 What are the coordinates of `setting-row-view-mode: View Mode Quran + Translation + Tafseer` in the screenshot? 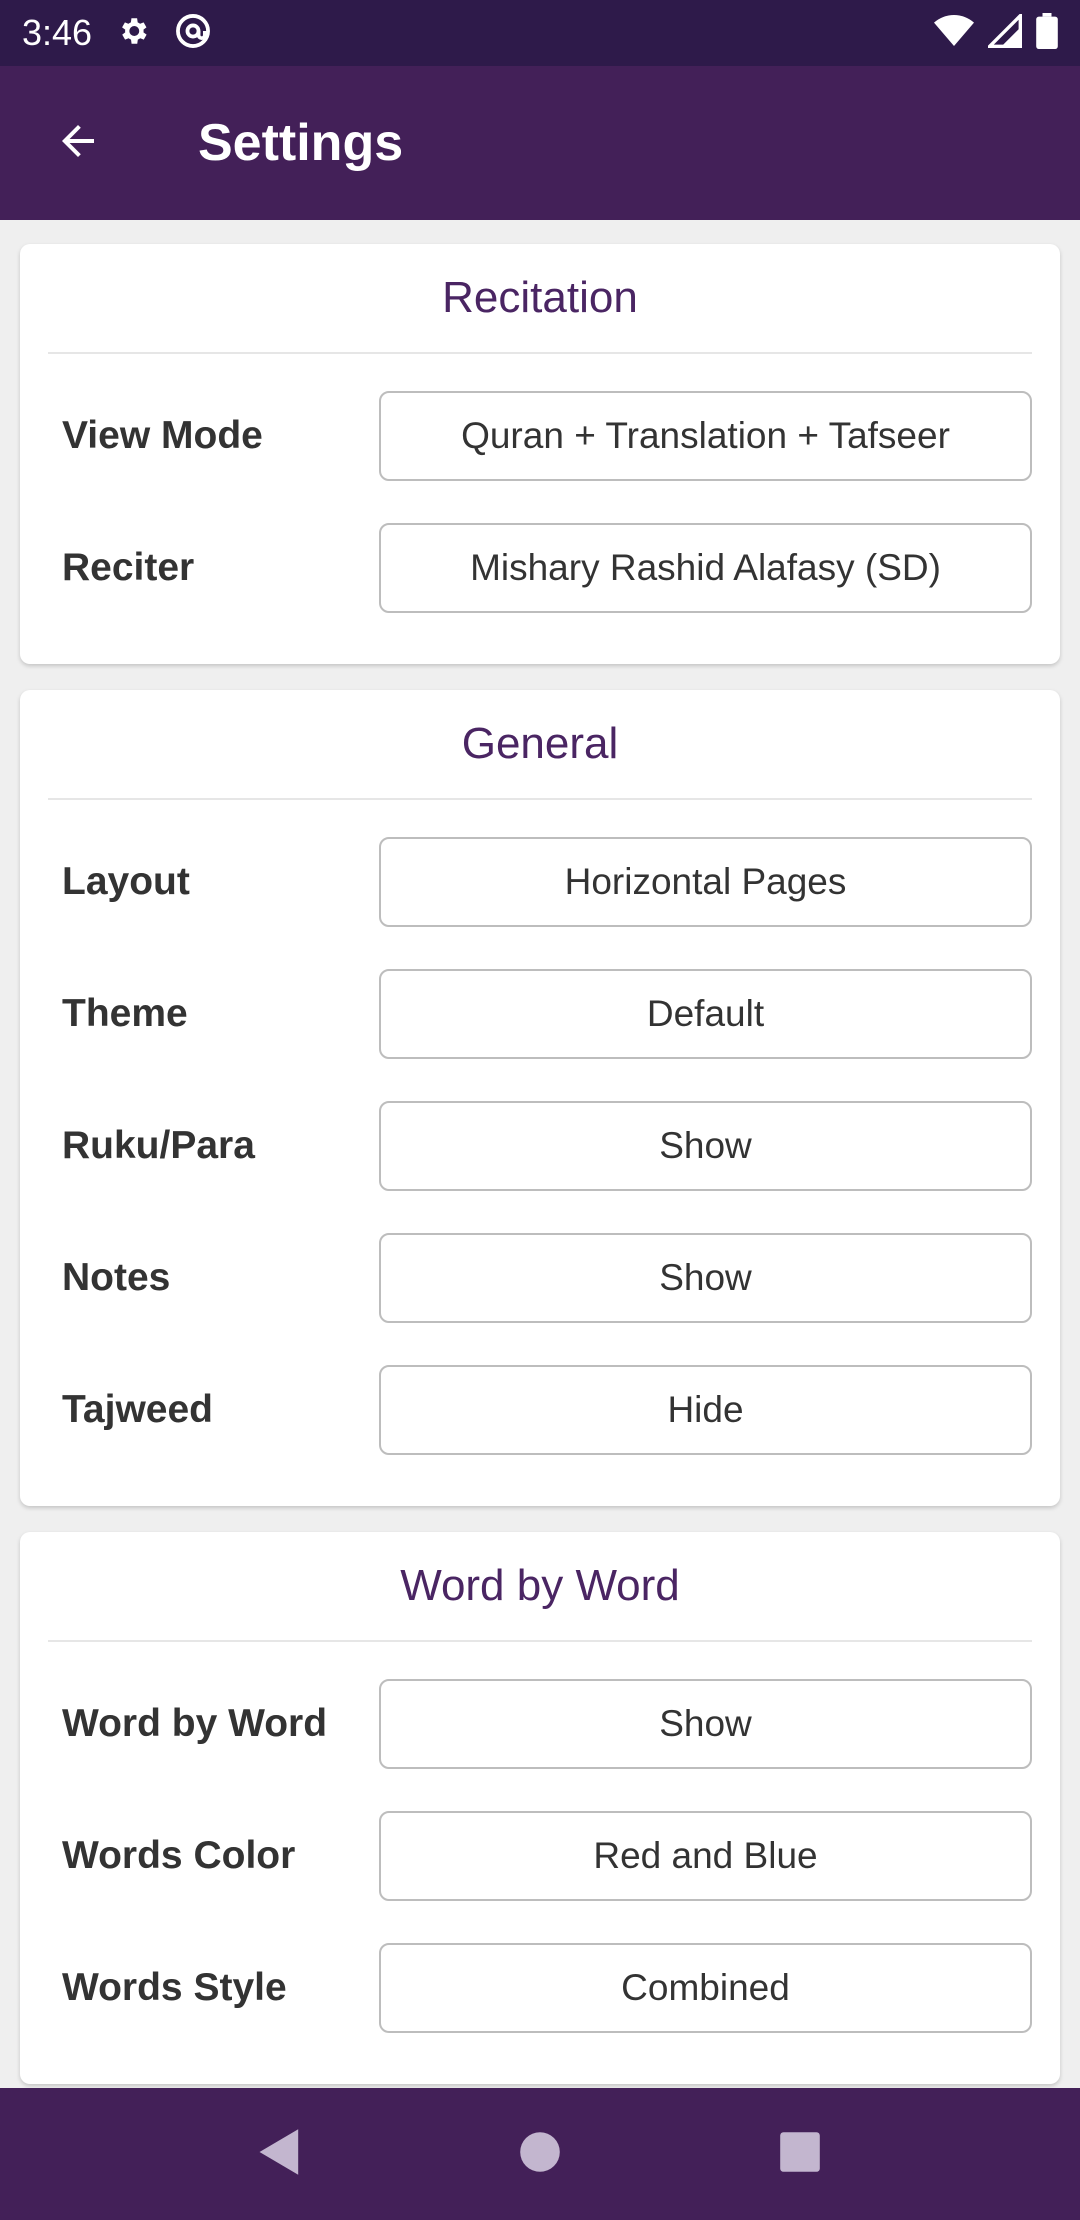 It's located at (540, 436).